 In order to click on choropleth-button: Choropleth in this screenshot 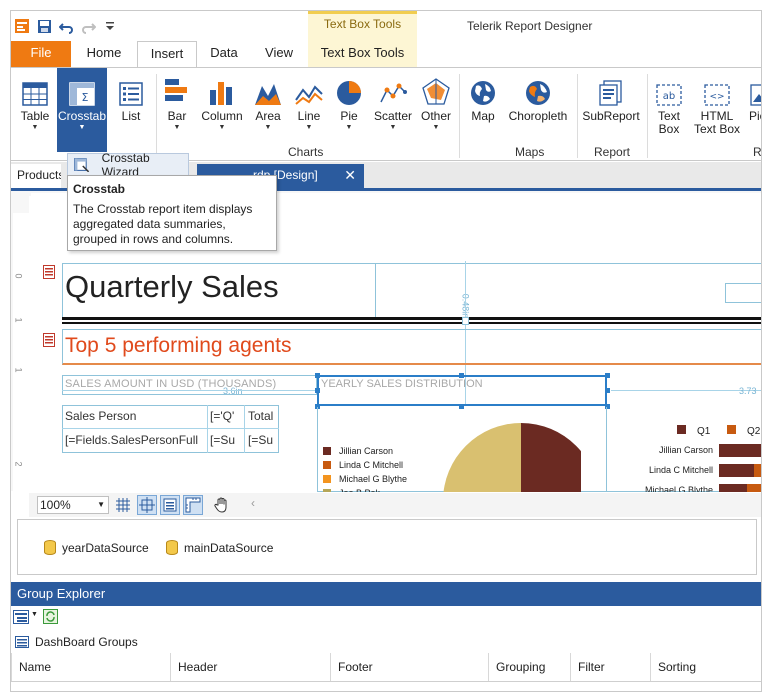, I will do `click(538, 107)`.